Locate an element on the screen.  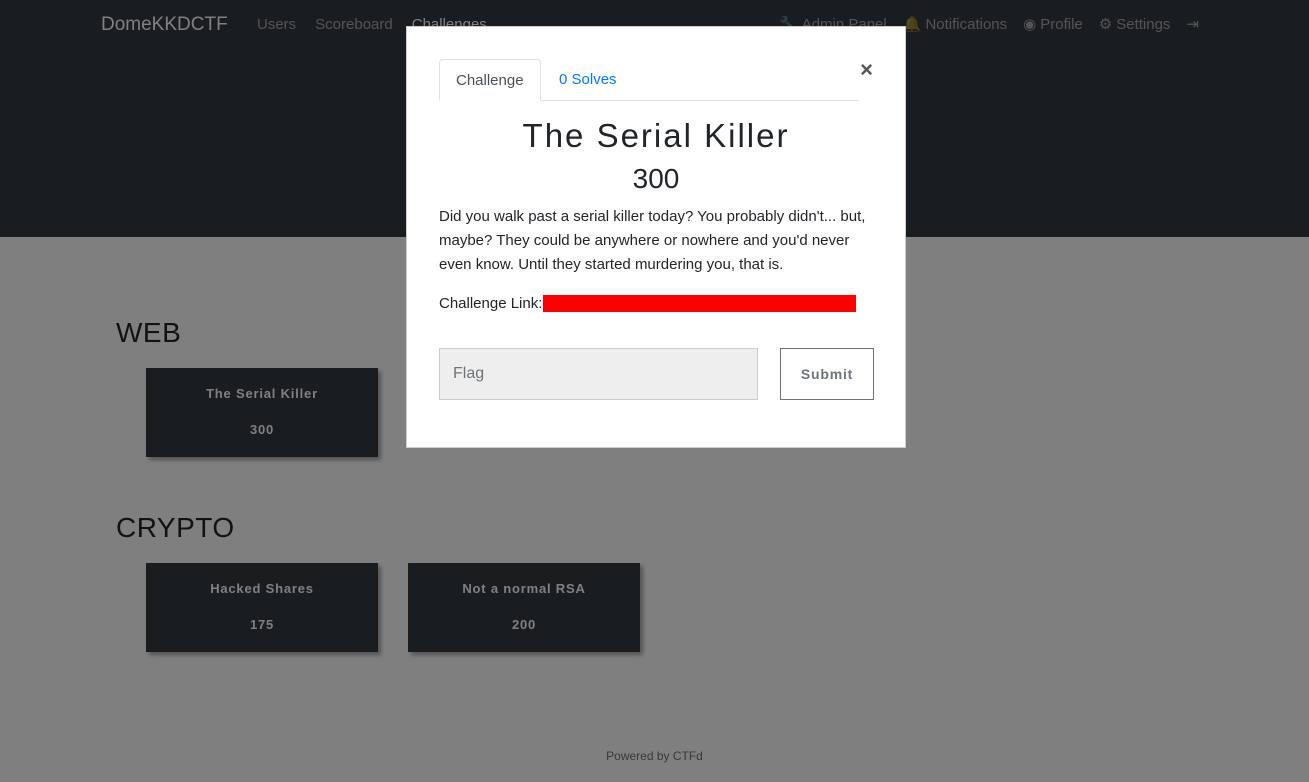
challenge-points: 300 is located at coordinates (656, 178).